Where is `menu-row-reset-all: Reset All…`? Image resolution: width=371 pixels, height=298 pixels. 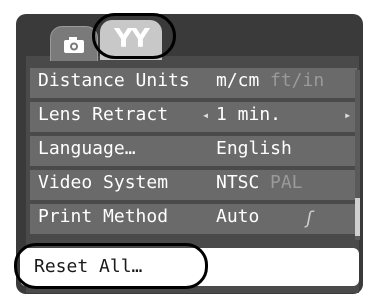 menu-row-reset-all: Reset All… is located at coordinates (189, 267).